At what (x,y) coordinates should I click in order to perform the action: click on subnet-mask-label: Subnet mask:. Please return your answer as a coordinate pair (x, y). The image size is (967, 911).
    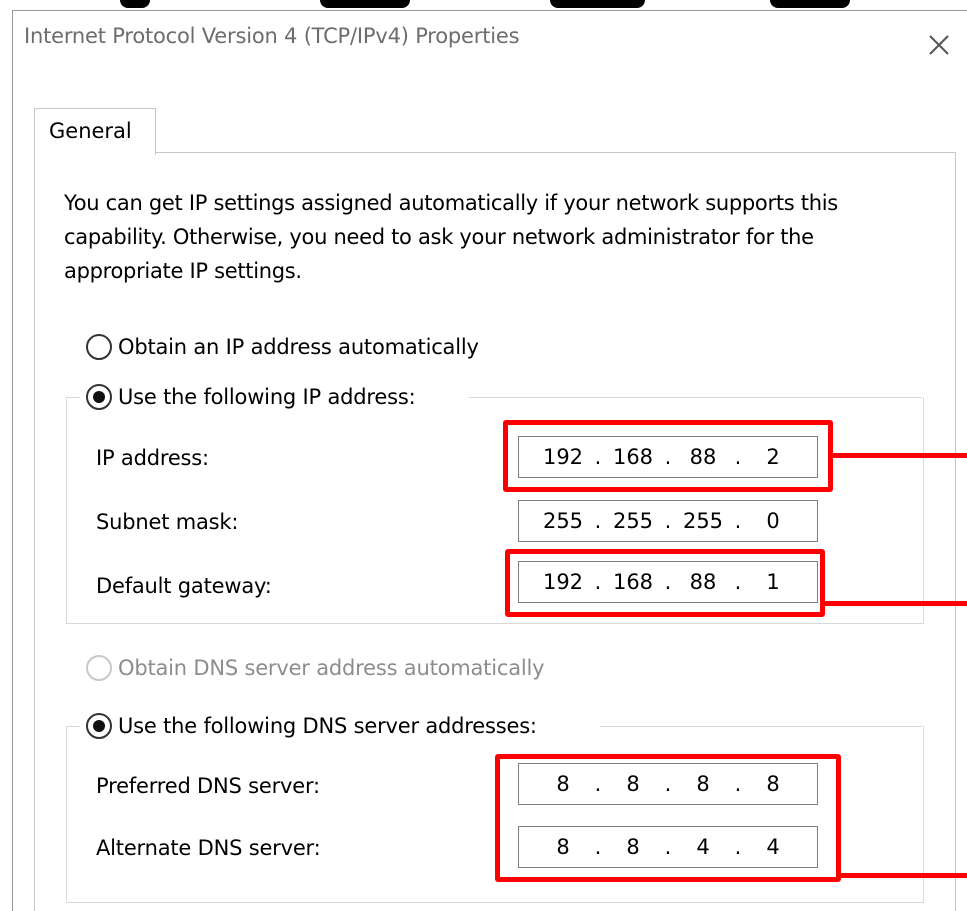
    Looking at the image, I should click on (167, 522).